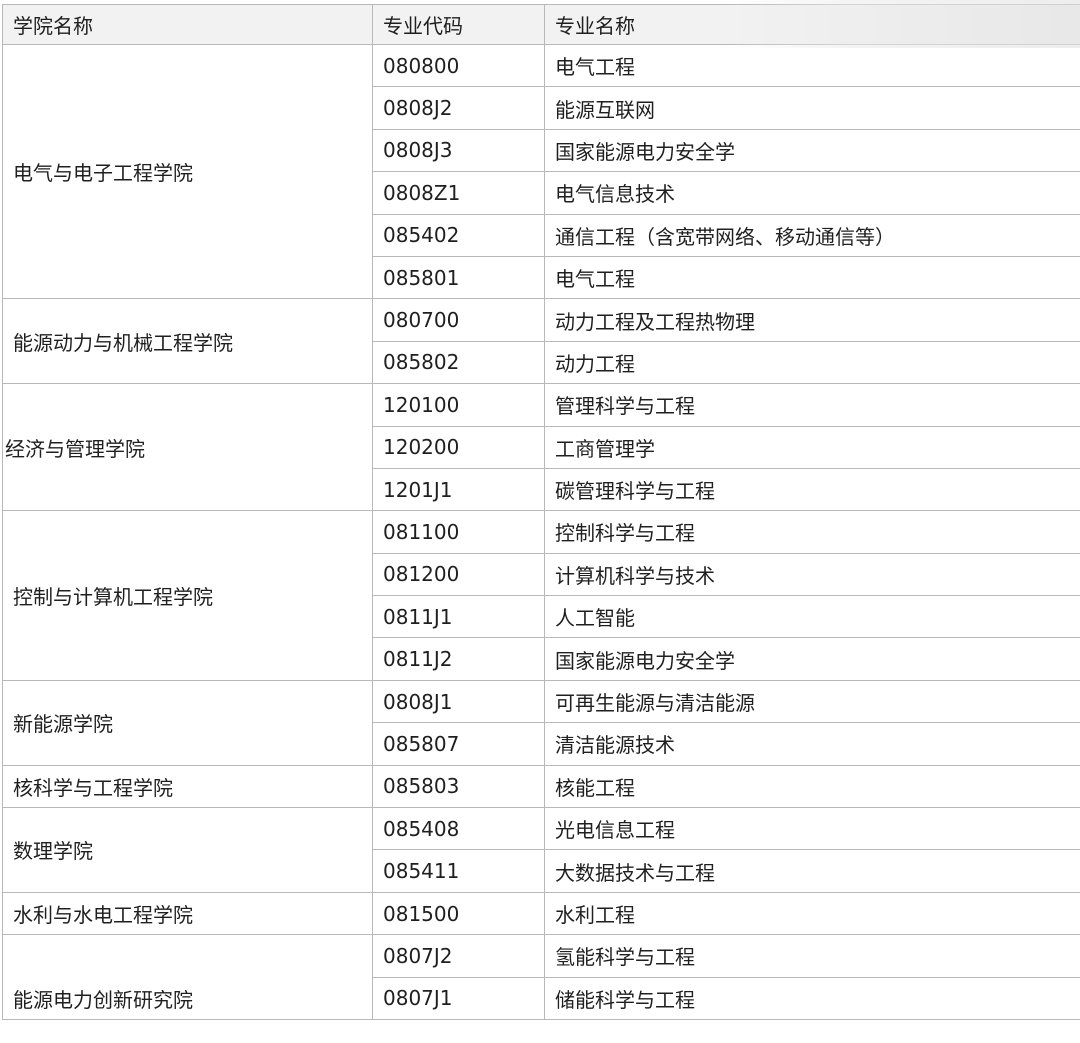 Image resolution: width=1080 pixels, height=1043 pixels. What do you see at coordinates (812, 362) in the screenshot?
I see `major-cell: 动力工程` at bounding box center [812, 362].